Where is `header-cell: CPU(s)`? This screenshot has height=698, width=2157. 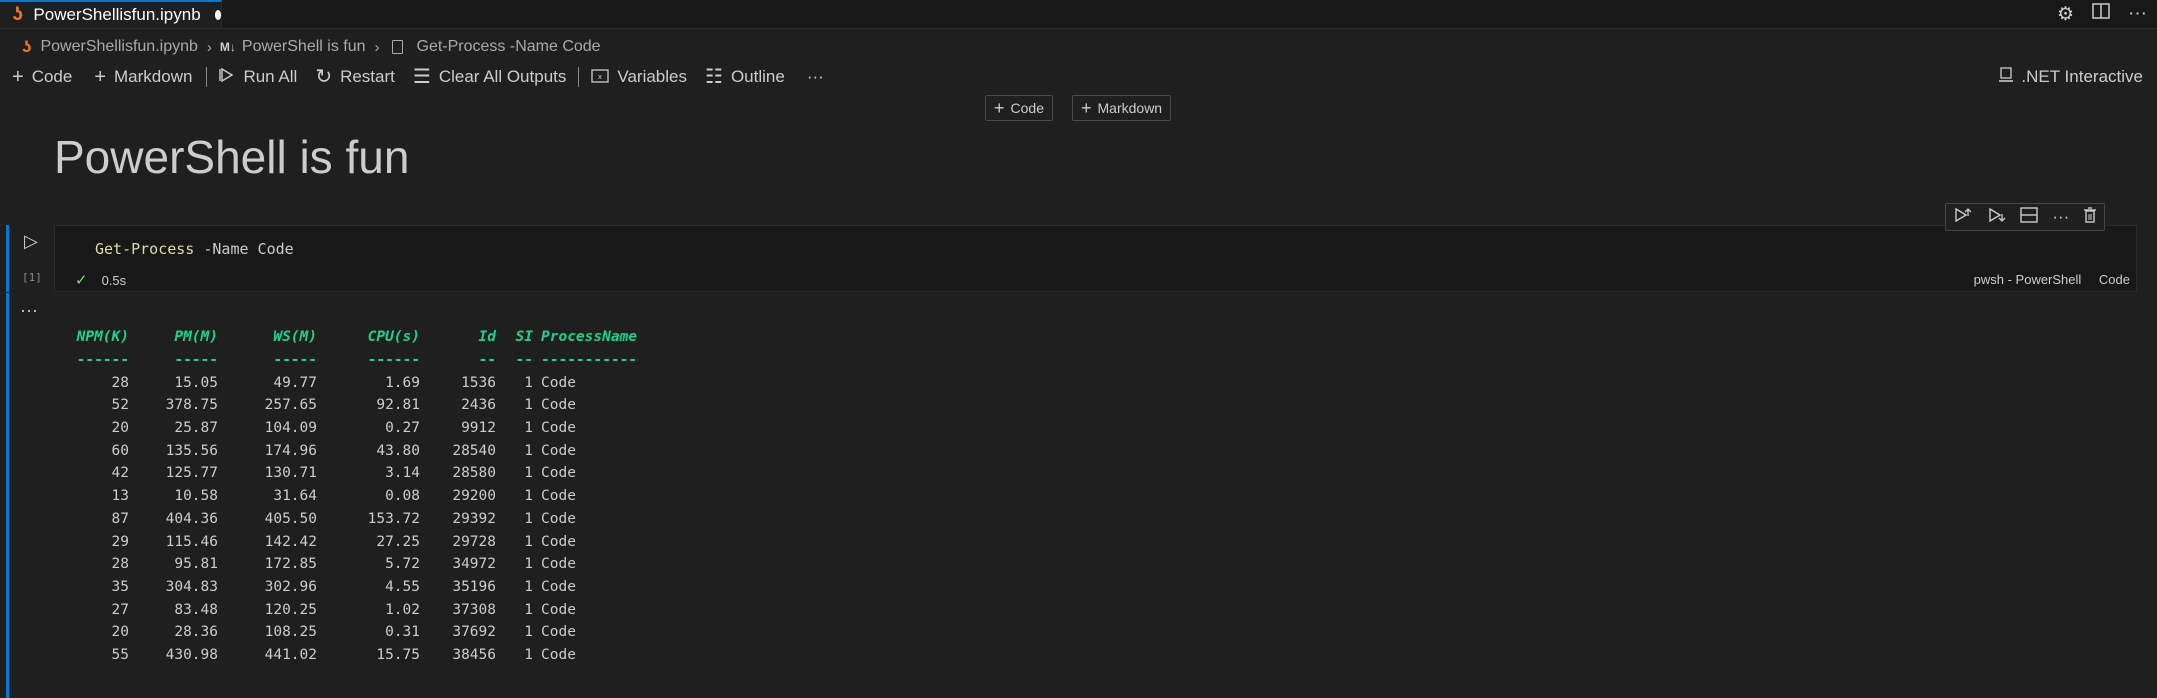
header-cell: CPU(s) is located at coordinates (393, 337).